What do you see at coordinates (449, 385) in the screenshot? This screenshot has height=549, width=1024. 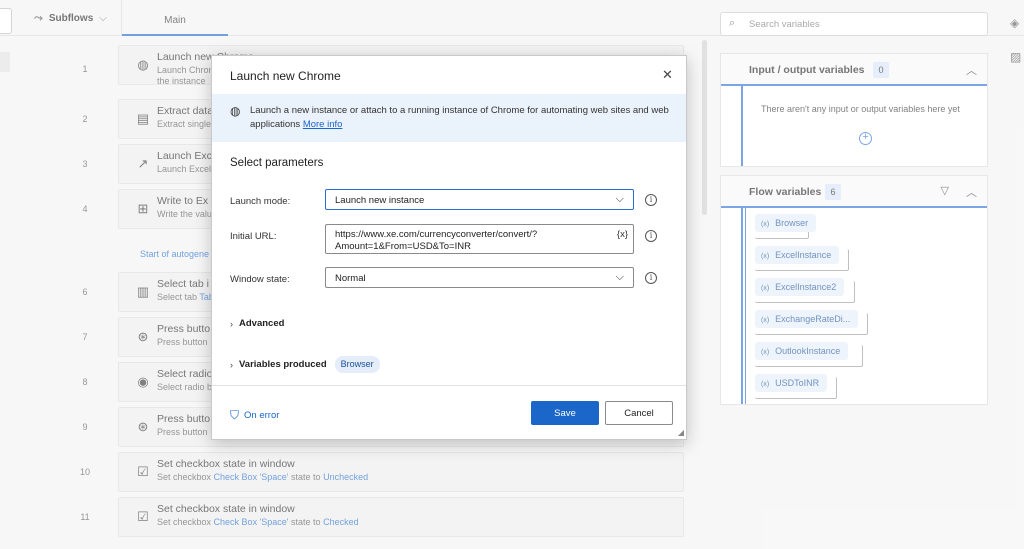 I see `dialog-footer-divider` at bounding box center [449, 385].